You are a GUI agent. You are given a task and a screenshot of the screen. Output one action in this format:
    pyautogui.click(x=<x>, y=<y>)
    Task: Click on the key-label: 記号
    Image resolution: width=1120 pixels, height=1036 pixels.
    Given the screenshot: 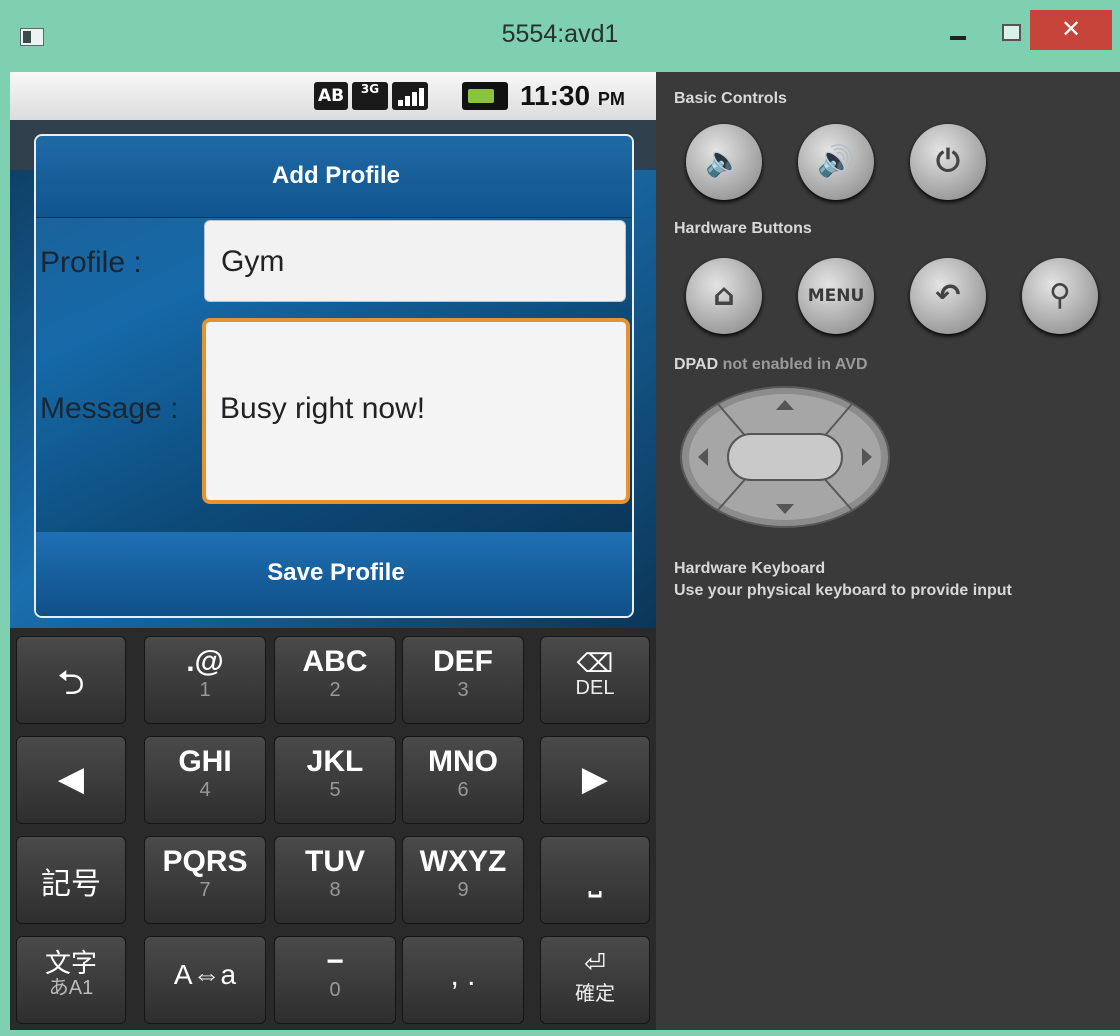 What is the action you would take?
    pyautogui.click(x=71, y=884)
    